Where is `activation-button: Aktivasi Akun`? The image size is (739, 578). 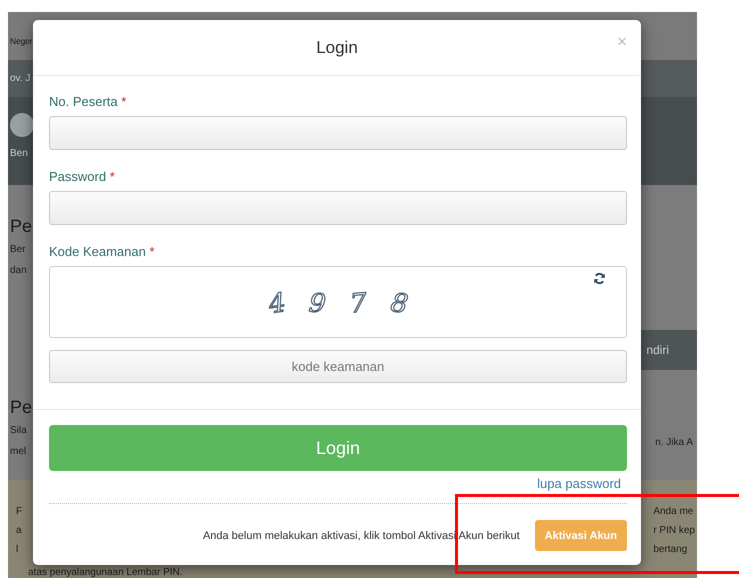 activation-button: Aktivasi Akun is located at coordinates (580, 535).